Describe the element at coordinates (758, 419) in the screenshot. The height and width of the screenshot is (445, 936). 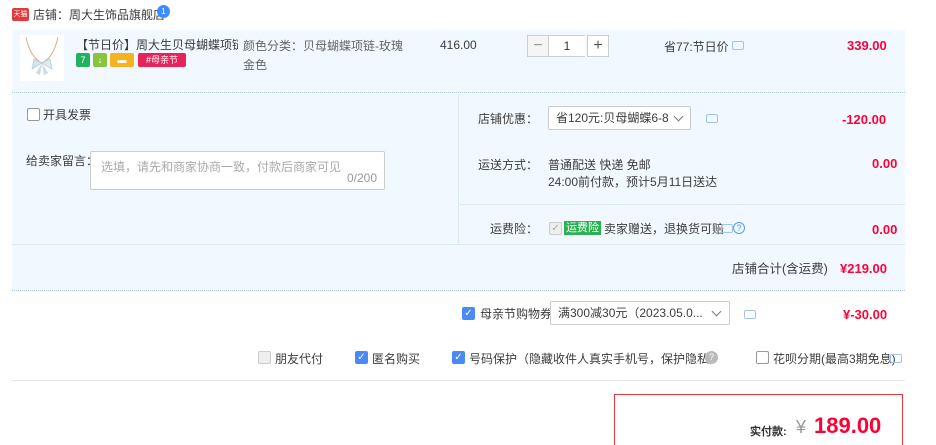
I see `payment-summary: 实付款: ¥ 189.00` at that location.